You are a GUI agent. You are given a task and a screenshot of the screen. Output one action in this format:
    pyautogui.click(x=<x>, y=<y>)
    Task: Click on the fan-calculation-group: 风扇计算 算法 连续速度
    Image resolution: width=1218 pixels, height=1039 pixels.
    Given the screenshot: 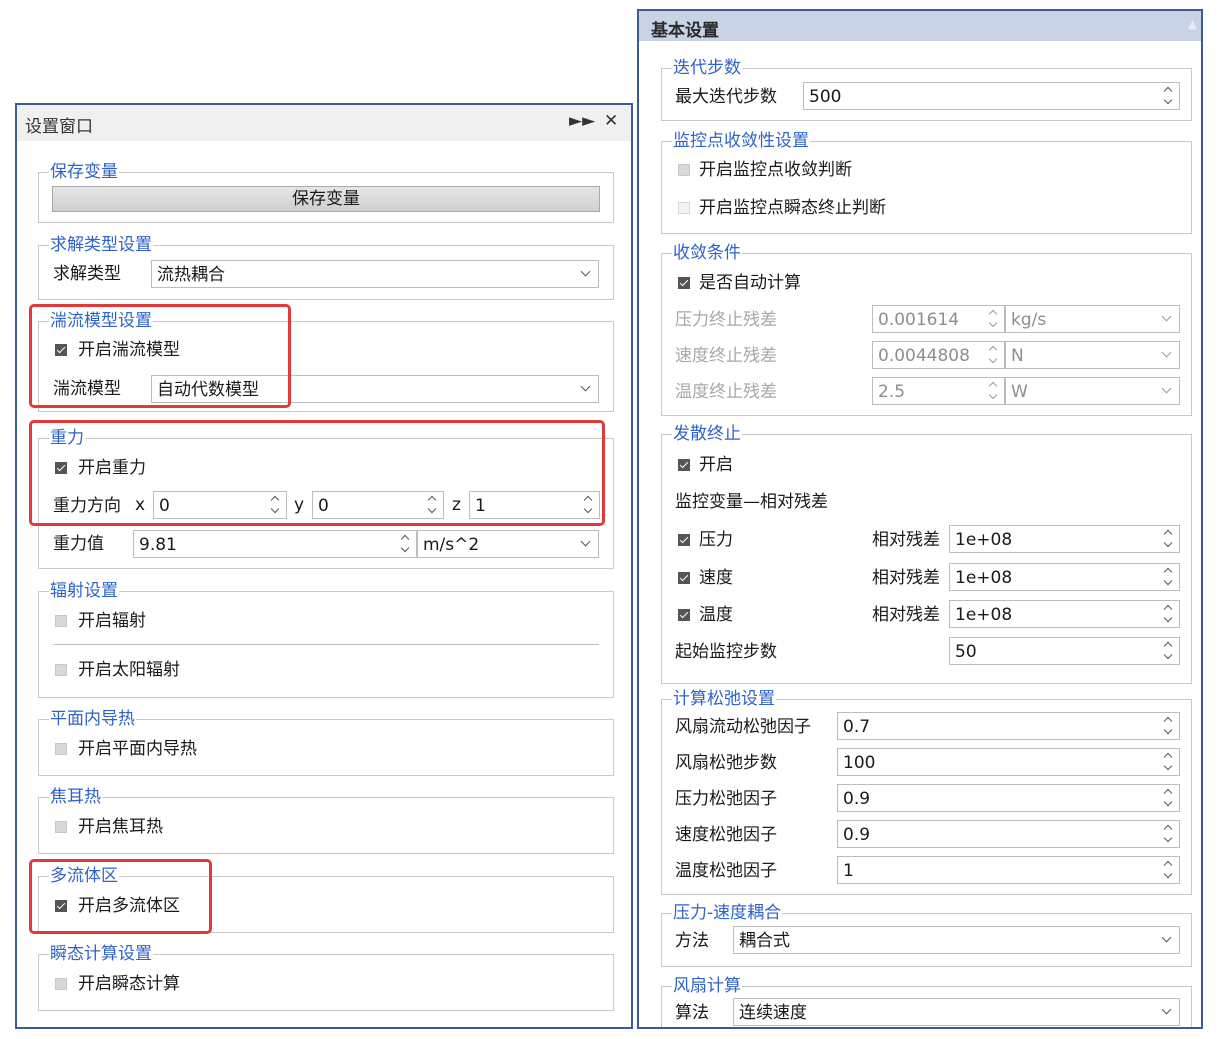 What is the action you would take?
    pyautogui.click(x=926, y=1000)
    